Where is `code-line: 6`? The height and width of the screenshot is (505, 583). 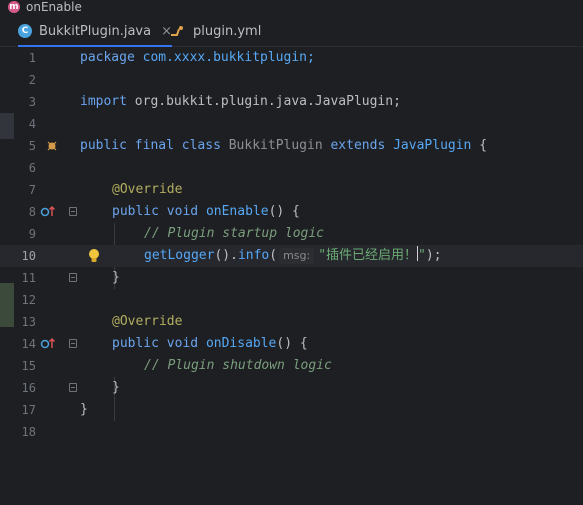
code-line: 6 is located at coordinates (291, 168).